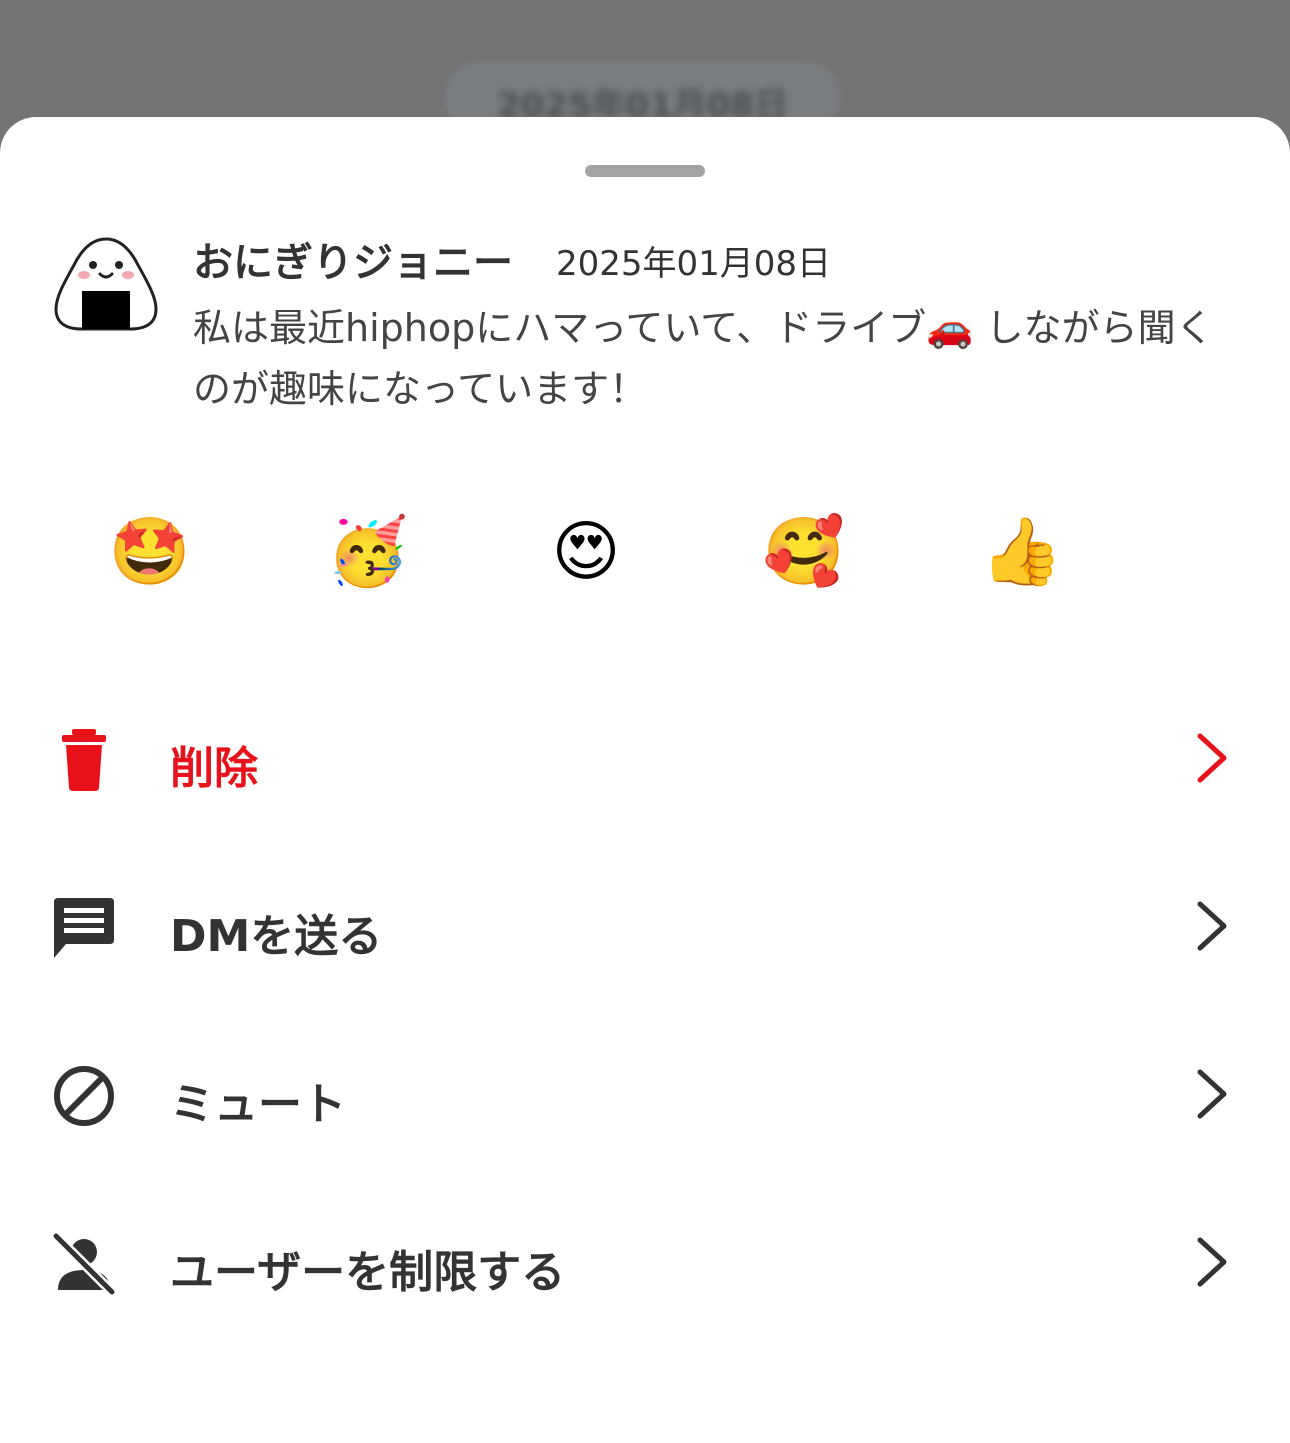 The width and height of the screenshot is (1290, 1443). I want to click on delete-label: 削除, so click(214, 768).